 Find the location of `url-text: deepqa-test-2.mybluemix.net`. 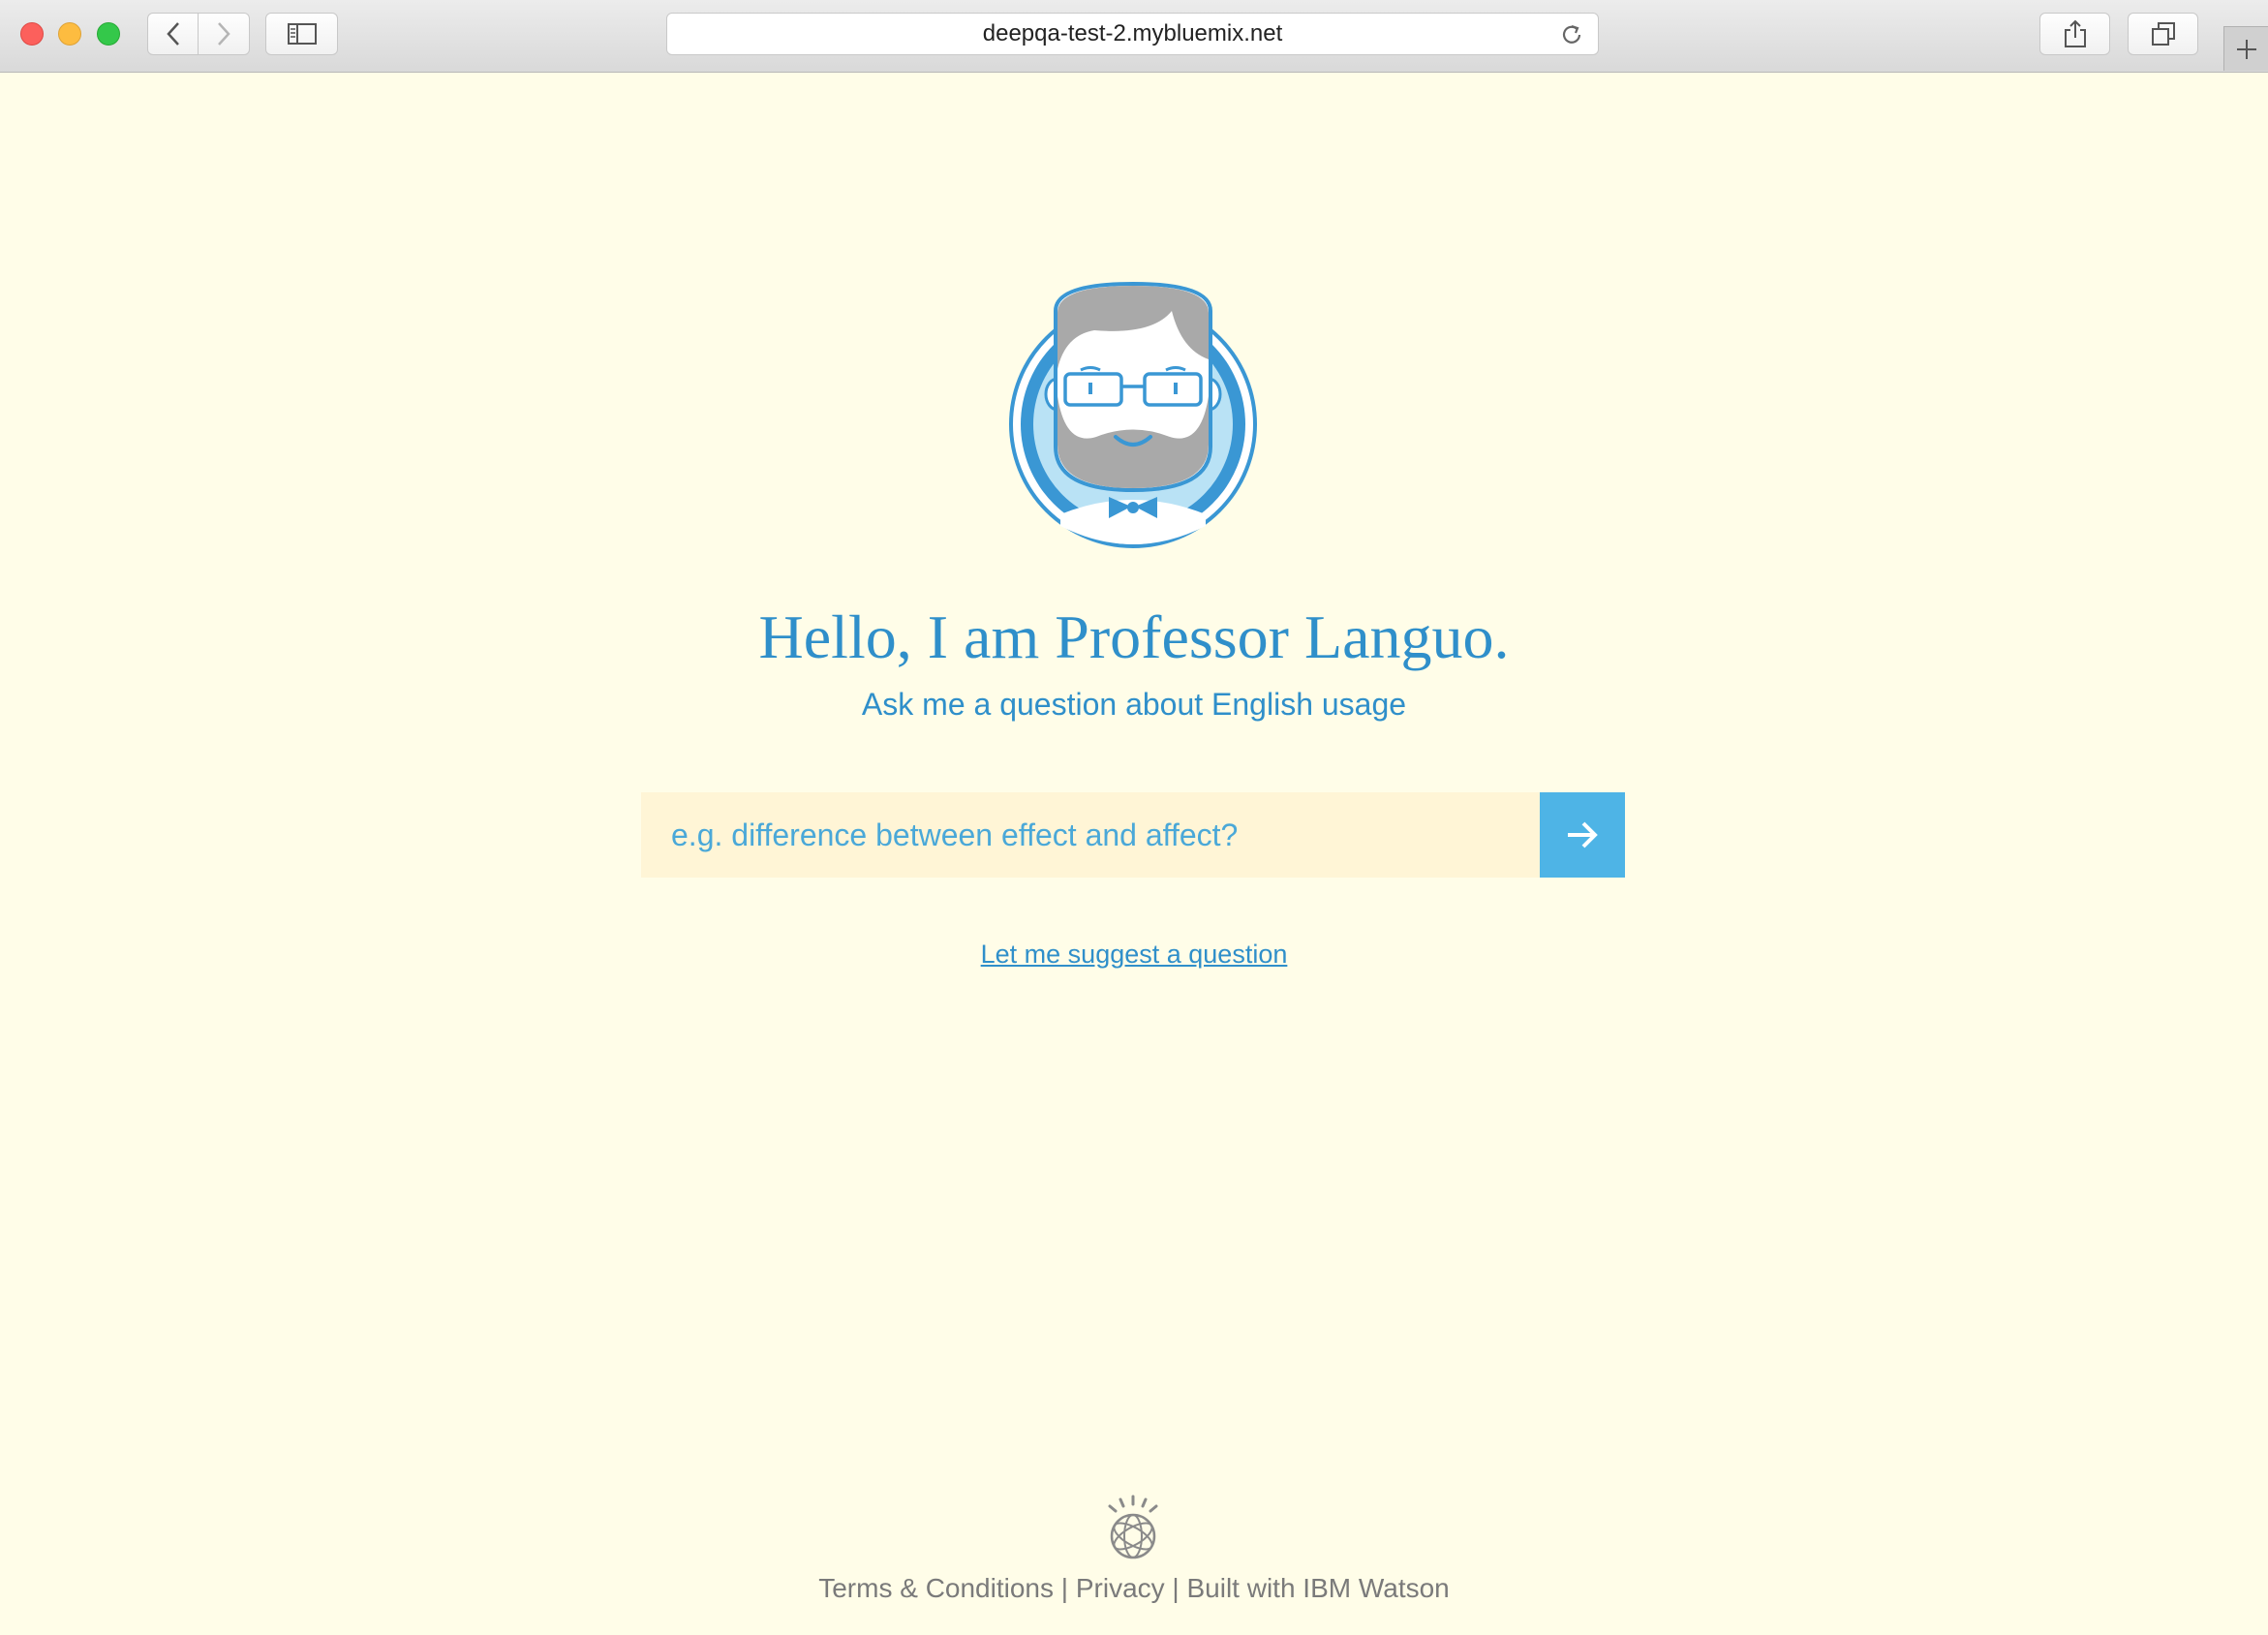

url-text: deepqa-test-2.mybluemix.net is located at coordinates (1132, 33).